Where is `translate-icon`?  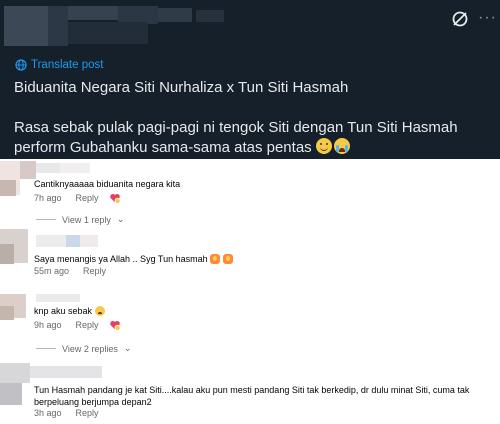
translate-icon is located at coordinates (21, 65).